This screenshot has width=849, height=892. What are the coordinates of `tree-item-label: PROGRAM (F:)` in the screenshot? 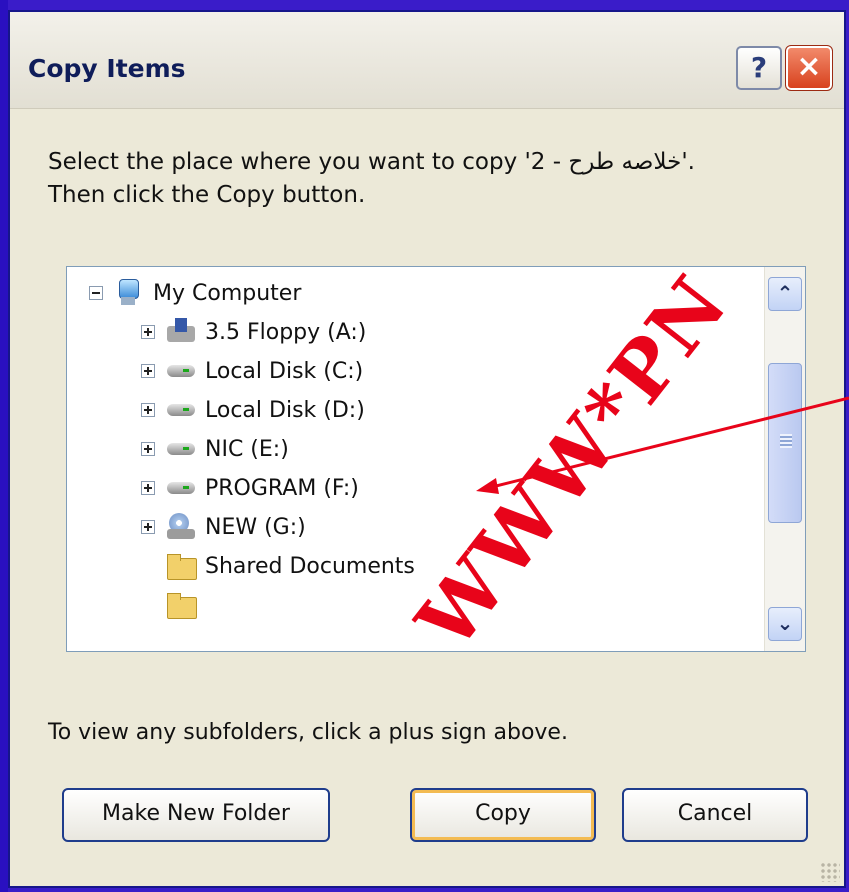 It's located at (282, 488).